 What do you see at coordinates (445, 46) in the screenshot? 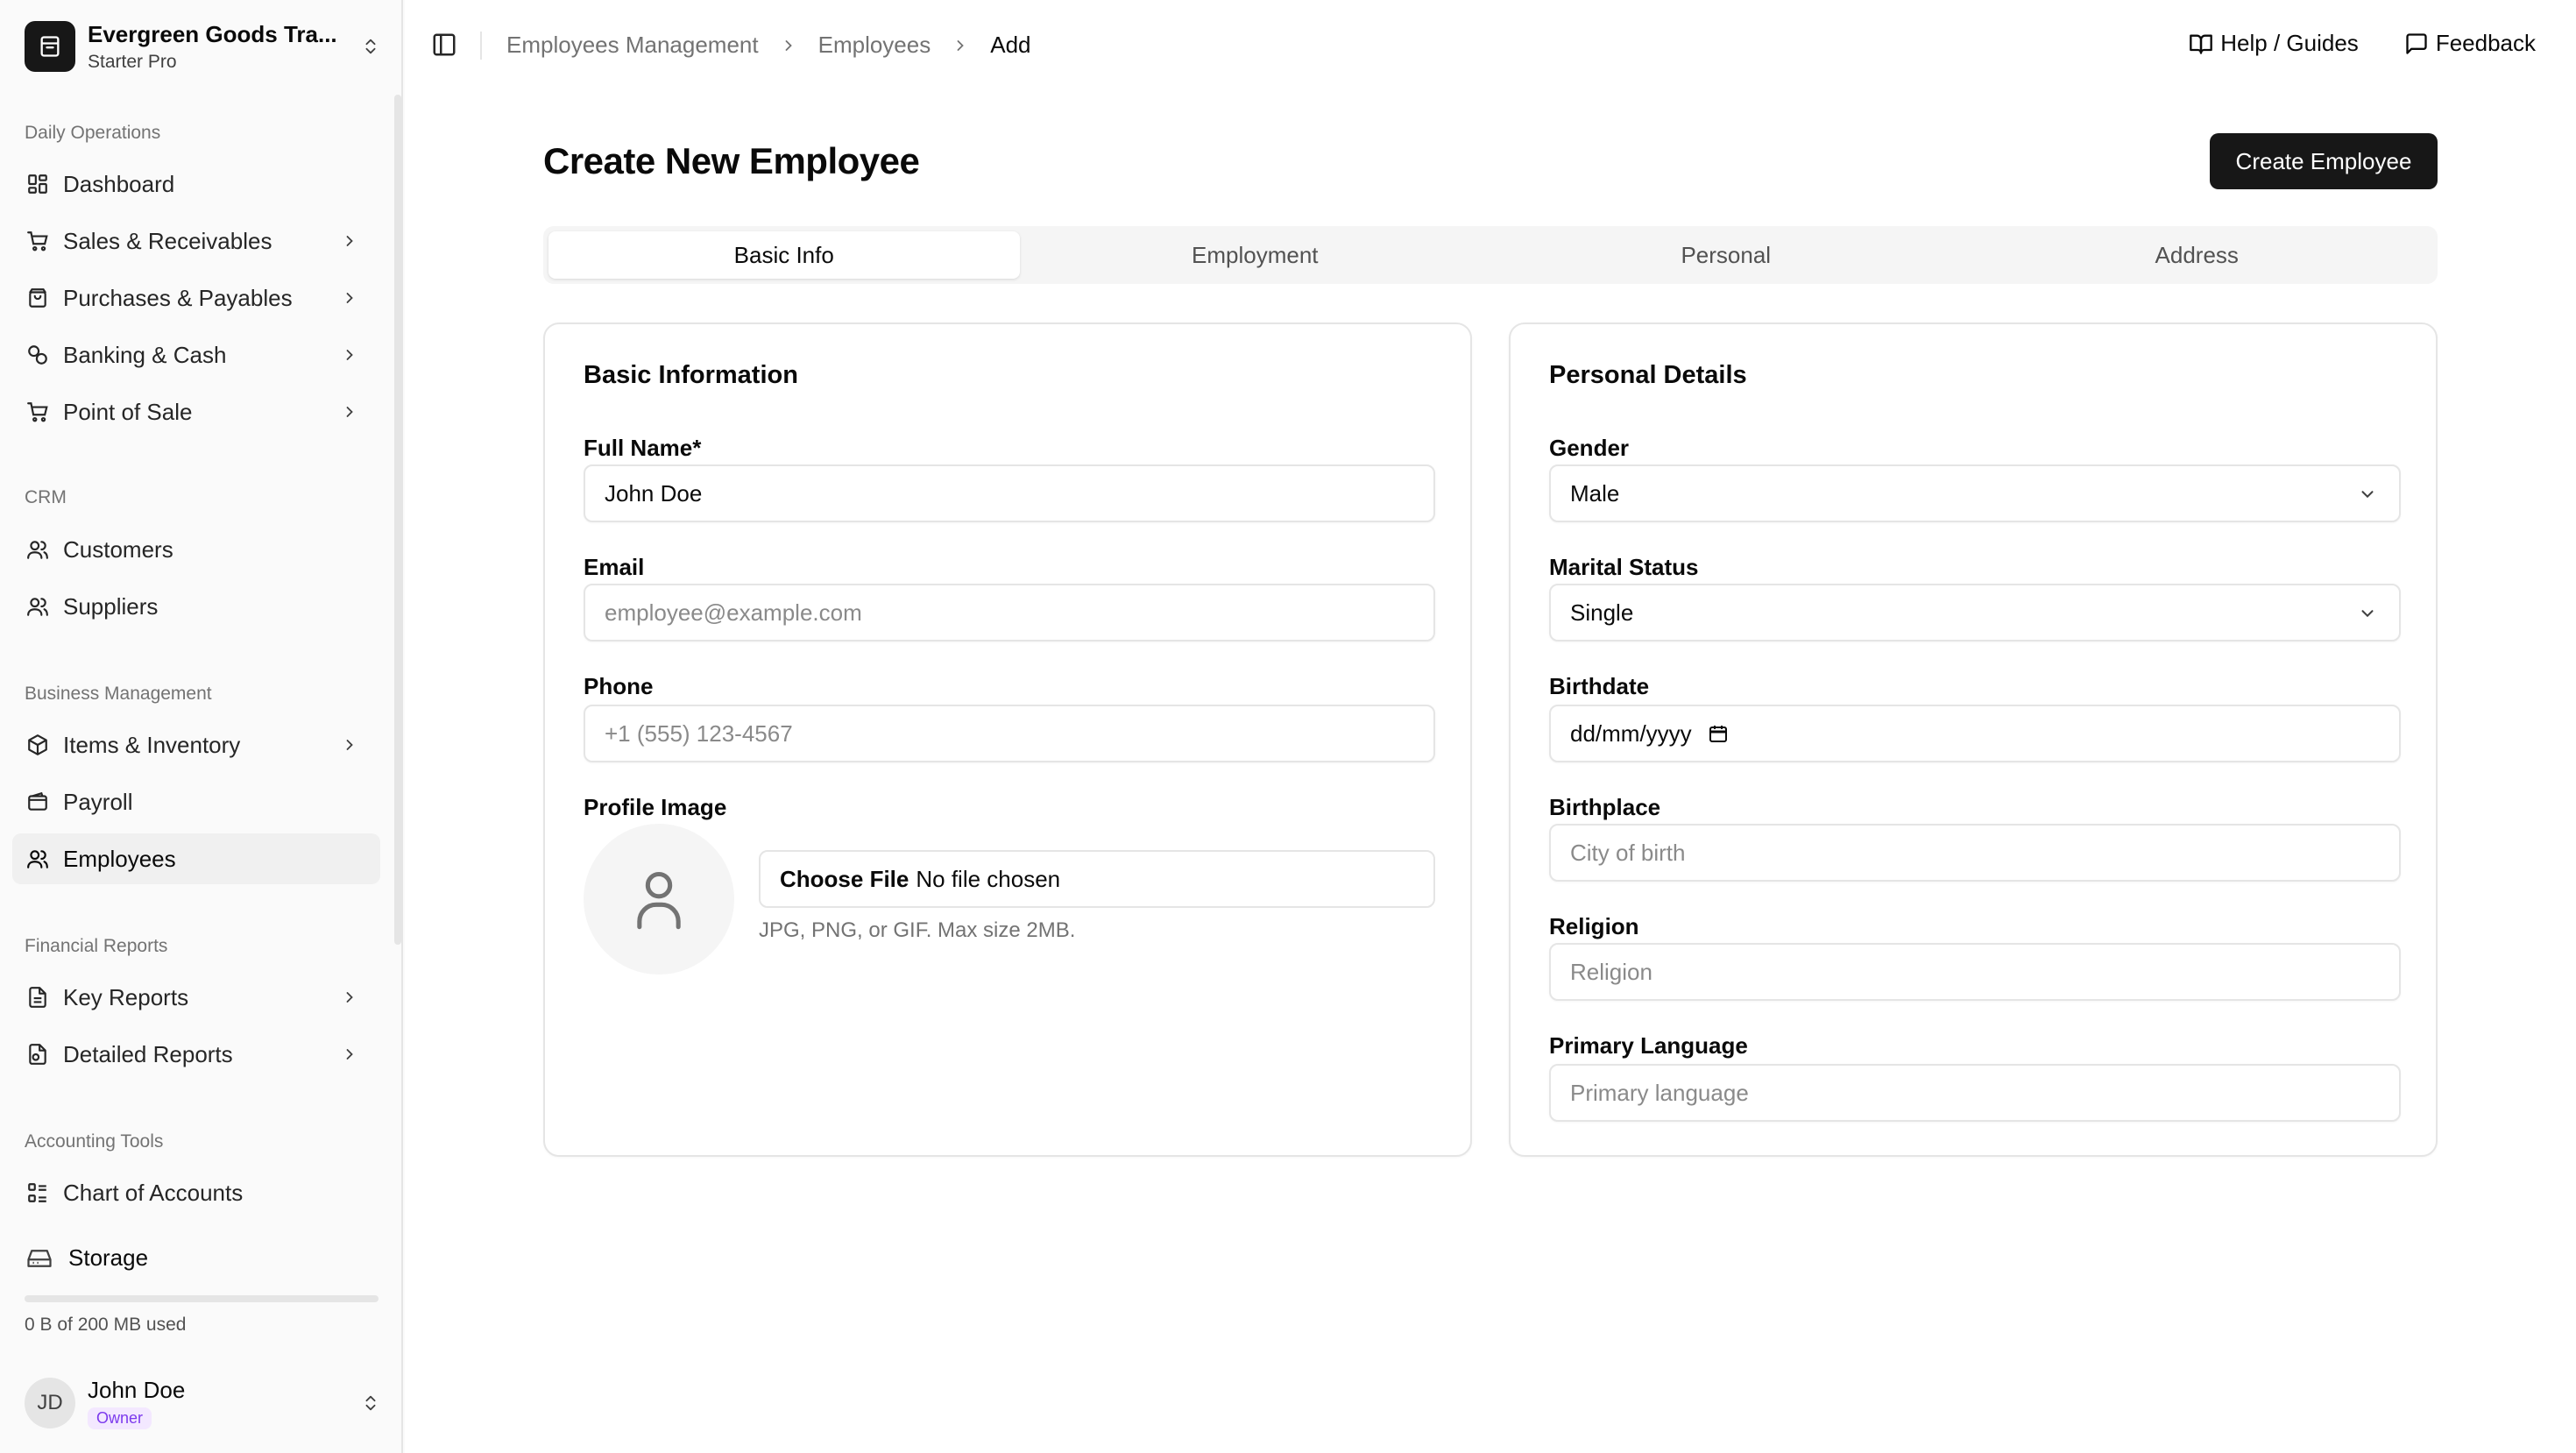
I see `sidebar-toggle-icon` at bounding box center [445, 46].